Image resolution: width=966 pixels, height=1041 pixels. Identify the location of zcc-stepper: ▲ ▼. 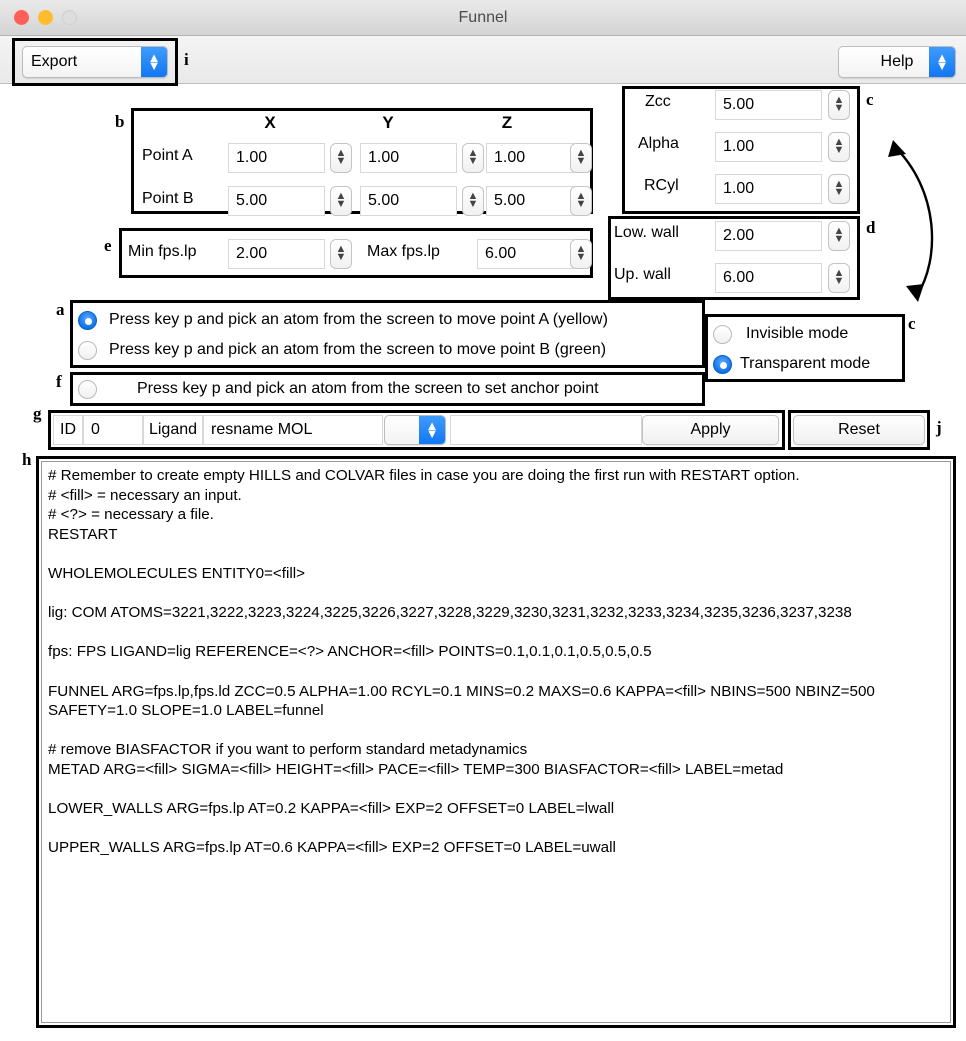
(839, 105).